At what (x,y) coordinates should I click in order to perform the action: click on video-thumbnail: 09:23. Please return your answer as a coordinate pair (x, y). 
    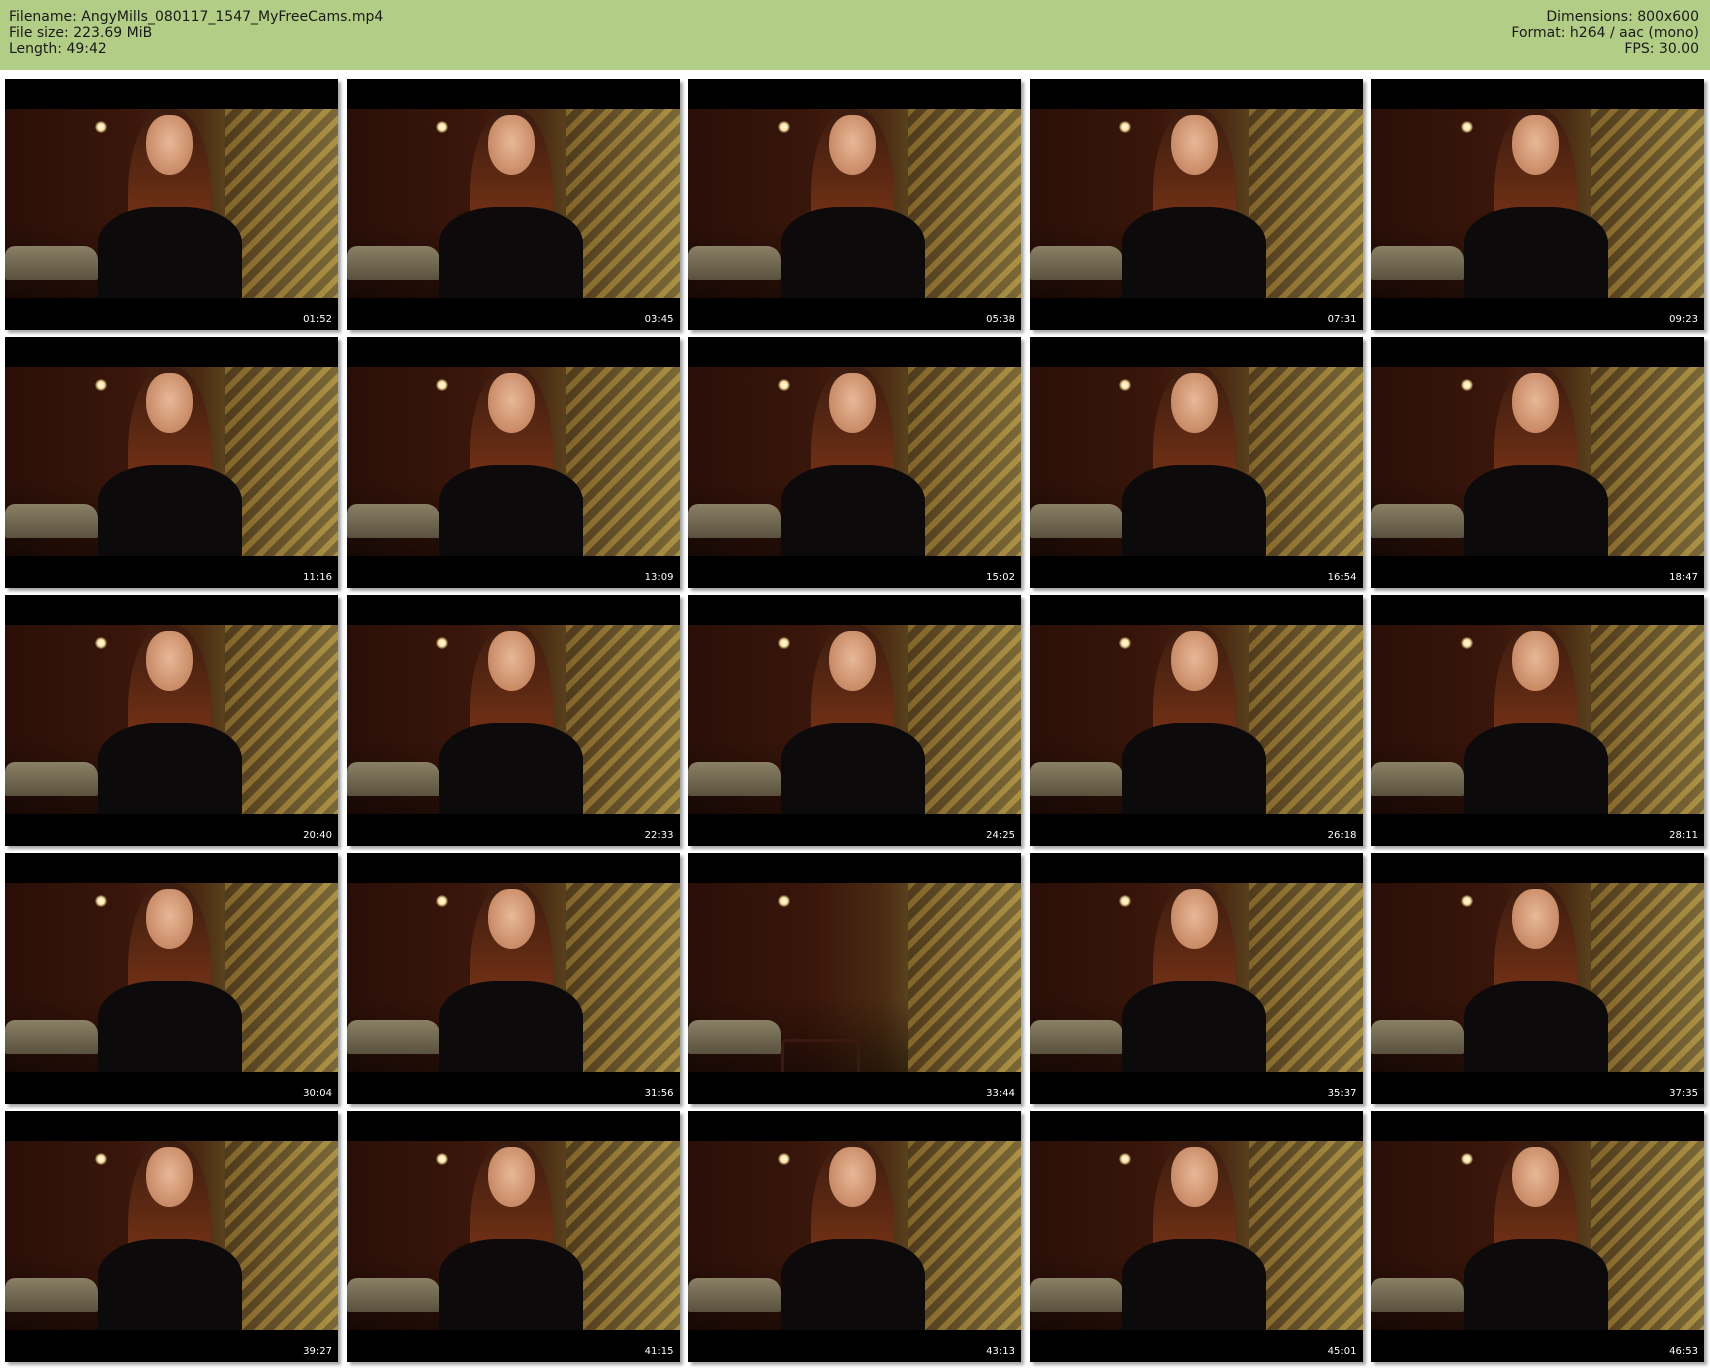
    Looking at the image, I should click on (1537, 204).